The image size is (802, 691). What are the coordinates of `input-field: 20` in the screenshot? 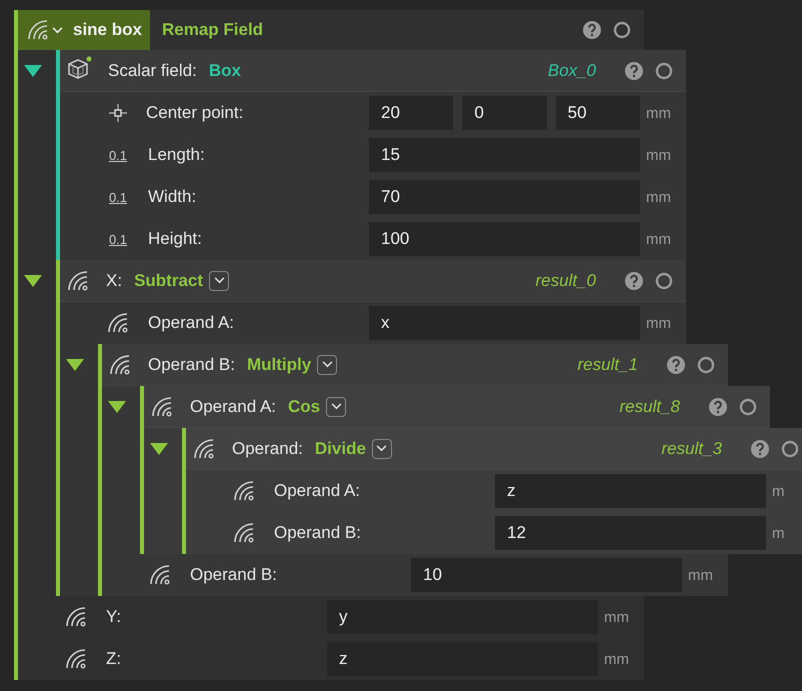 It's located at (411, 113).